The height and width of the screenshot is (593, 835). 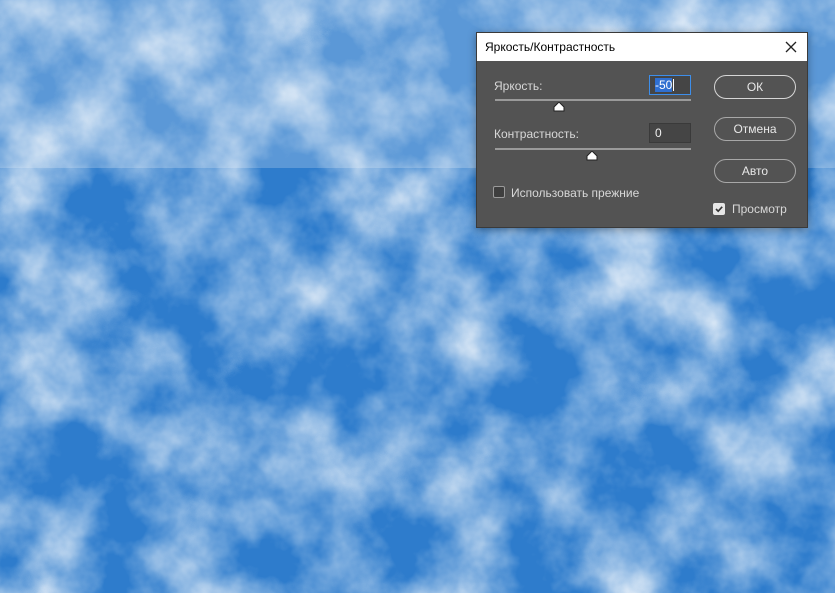 What do you see at coordinates (593, 149) in the screenshot?
I see `contrast-slider-track` at bounding box center [593, 149].